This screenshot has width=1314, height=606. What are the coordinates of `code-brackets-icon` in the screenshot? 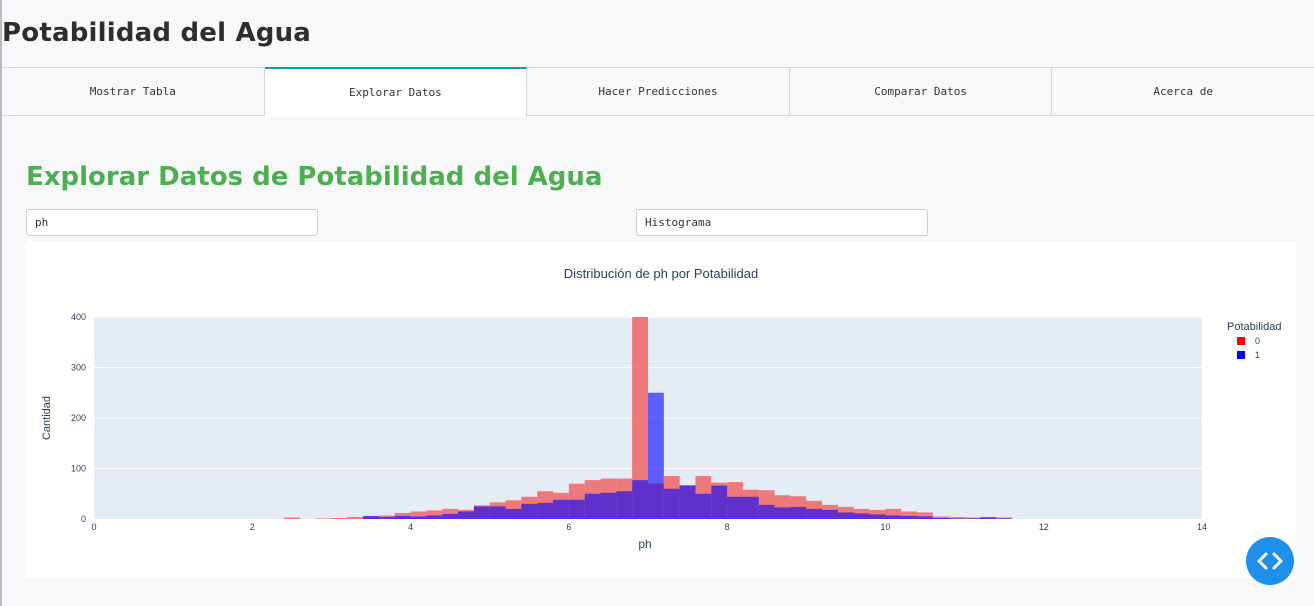 It's located at (1270, 561).